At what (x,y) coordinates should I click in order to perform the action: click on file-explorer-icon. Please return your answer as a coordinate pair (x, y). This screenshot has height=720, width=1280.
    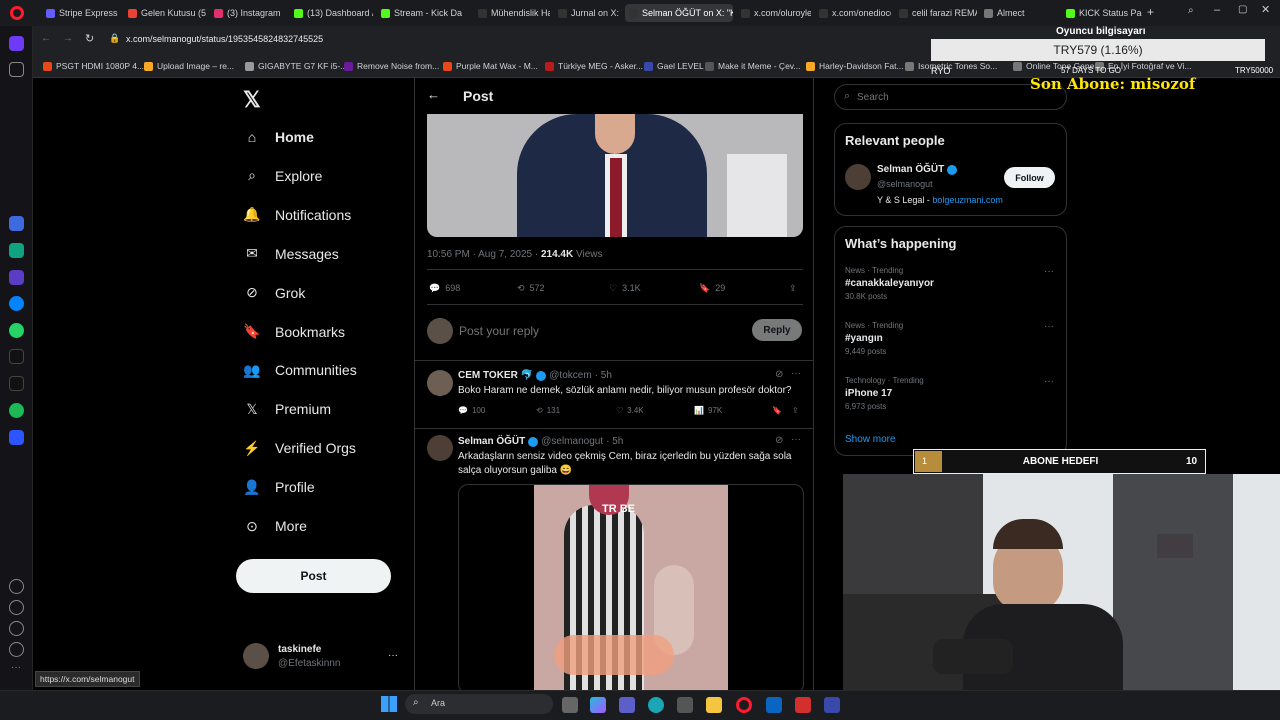
    Looking at the image, I should click on (714, 705).